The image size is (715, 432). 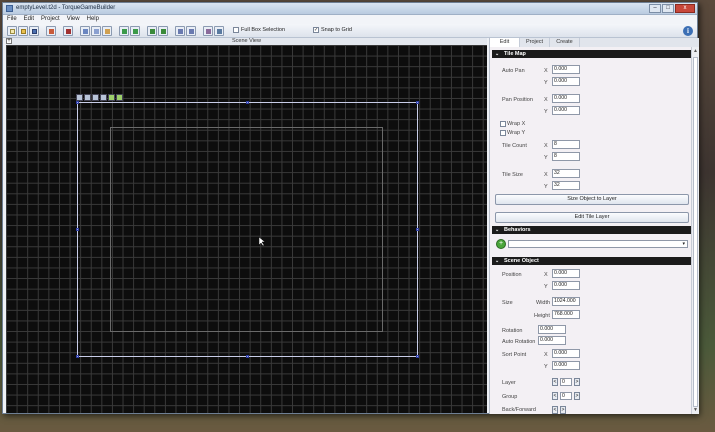 What do you see at coordinates (503, 133) in the screenshot?
I see `wrap-y-checkbox` at bounding box center [503, 133].